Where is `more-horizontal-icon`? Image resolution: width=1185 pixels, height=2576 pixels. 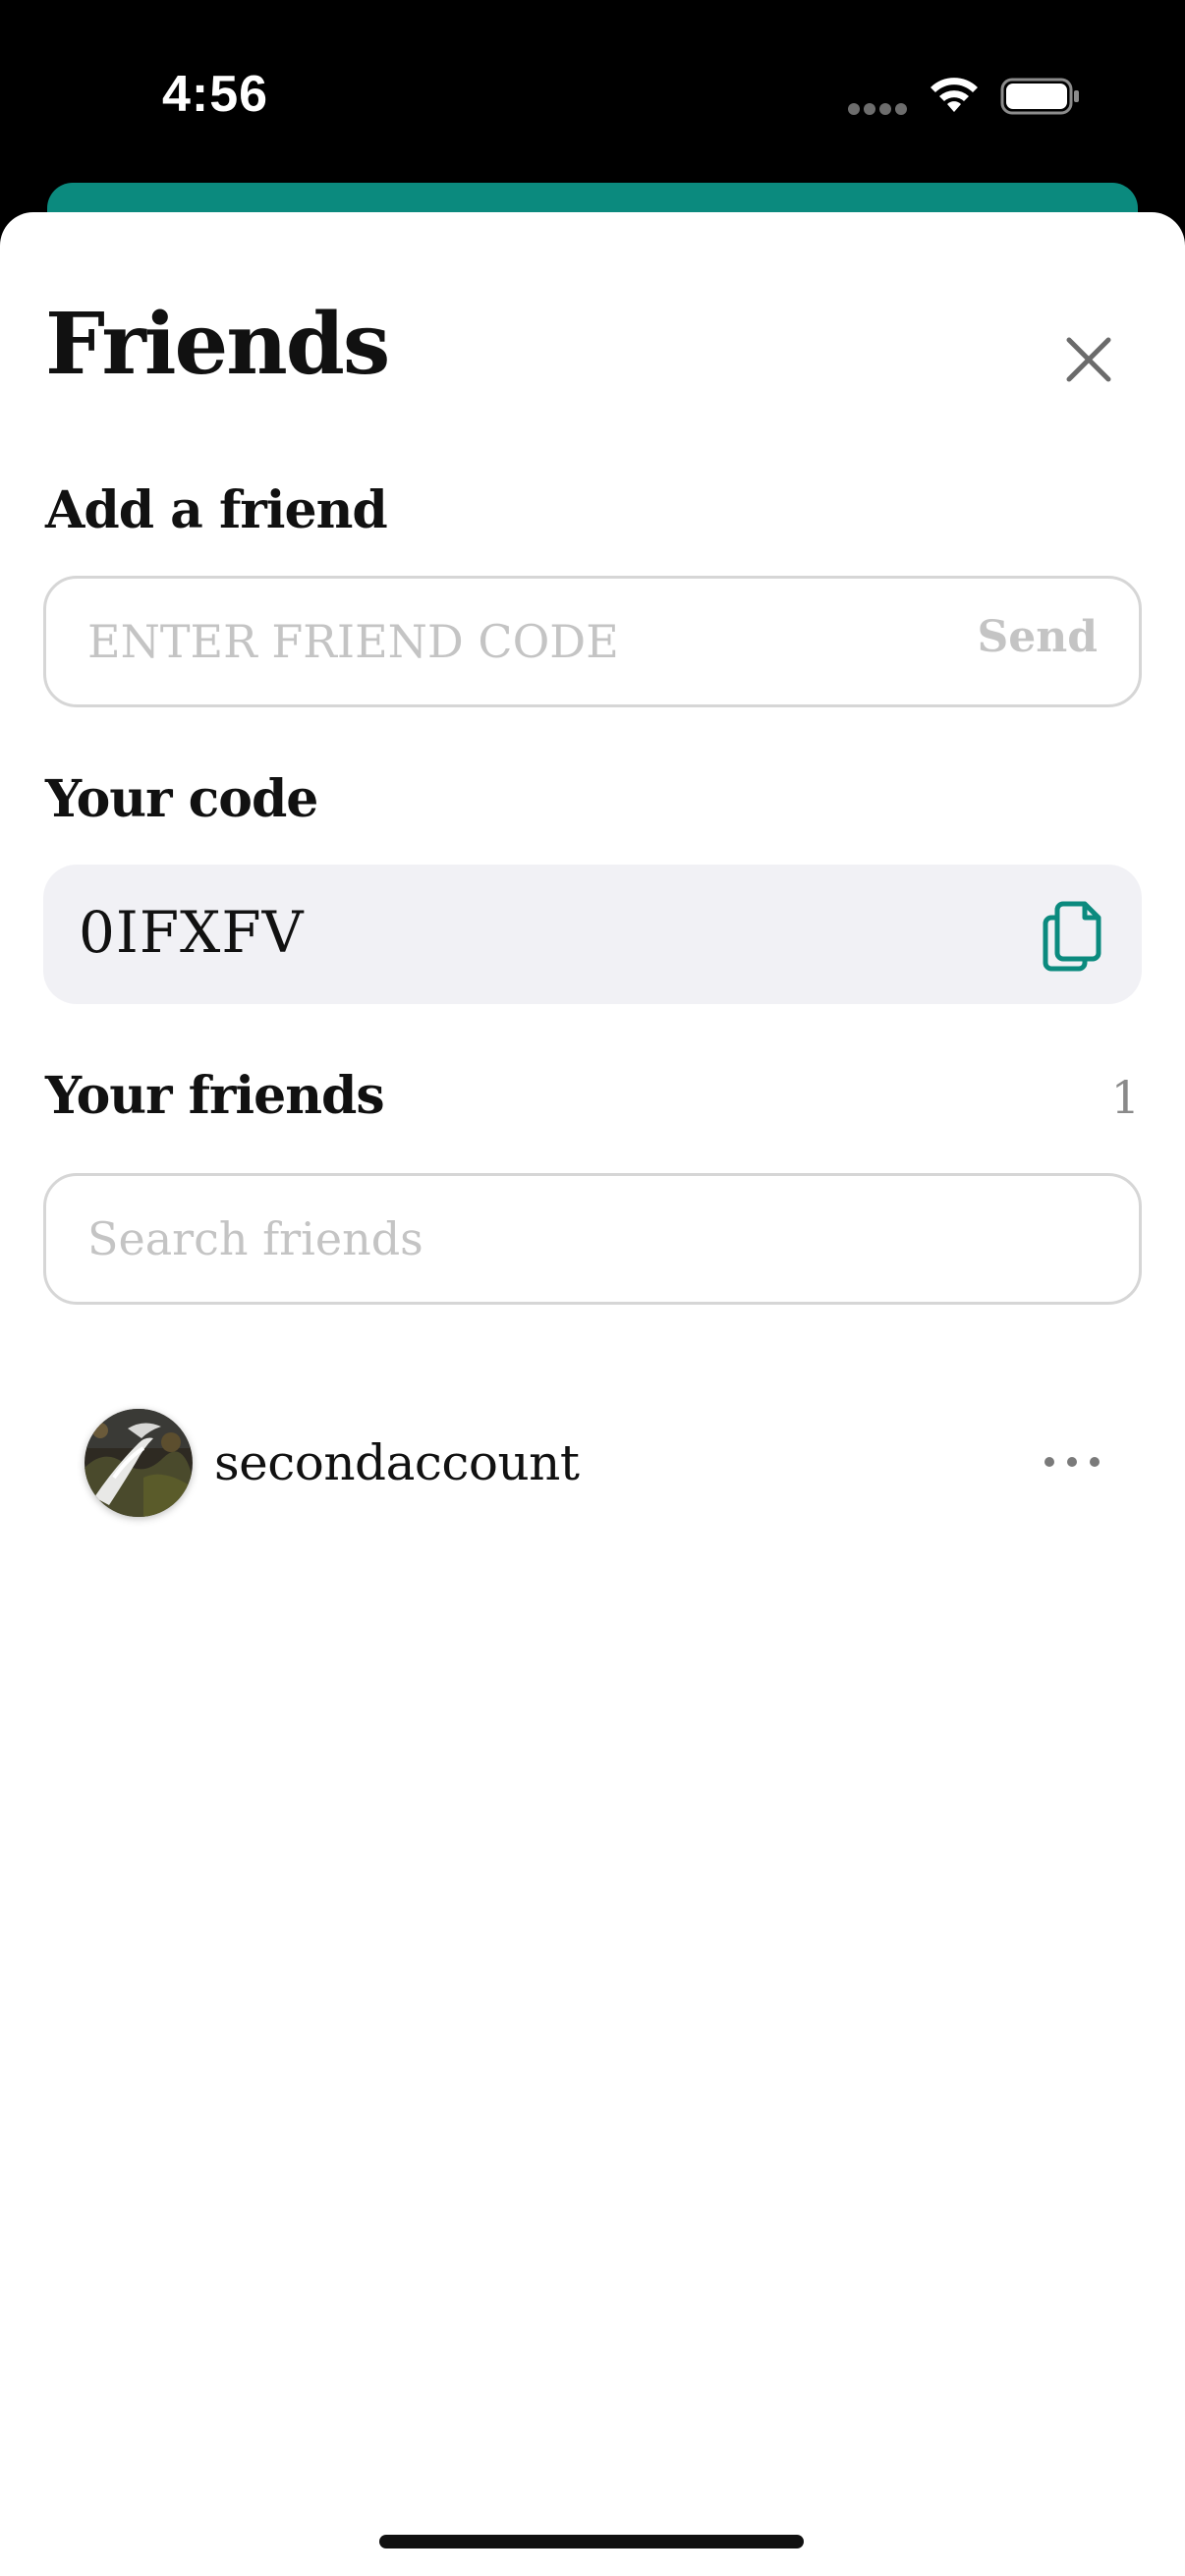
more-horizontal-icon is located at coordinates (1072, 1462).